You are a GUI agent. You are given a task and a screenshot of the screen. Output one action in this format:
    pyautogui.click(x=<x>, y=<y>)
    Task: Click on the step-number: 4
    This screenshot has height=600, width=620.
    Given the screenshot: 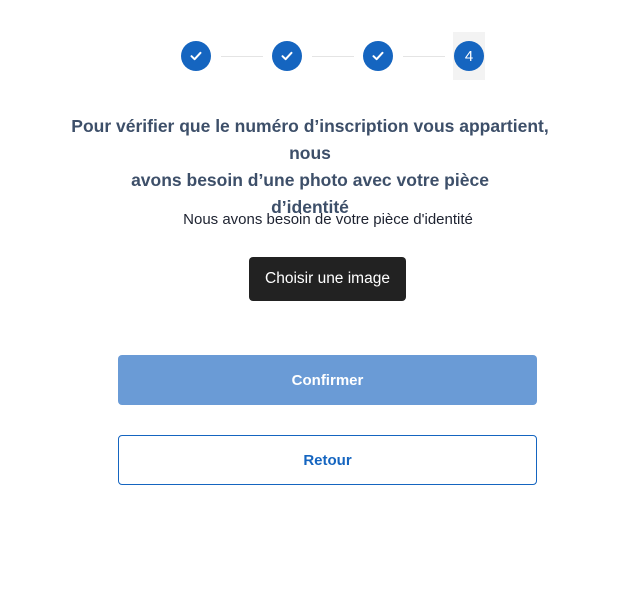 What is the action you would take?
    pyautogui.click(x=469, y=56)
    